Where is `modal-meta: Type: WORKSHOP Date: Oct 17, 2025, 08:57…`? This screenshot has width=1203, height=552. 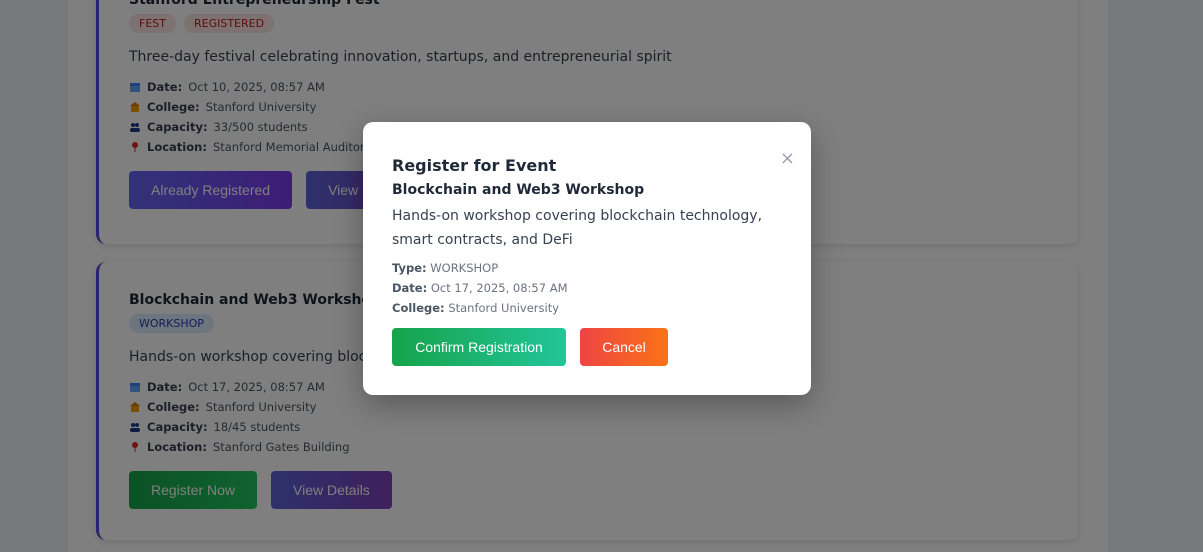
modal-meta: Type: WORKSHOP Date: Oct 17, 2025, 08:57… is located at coordinates (480, 288).